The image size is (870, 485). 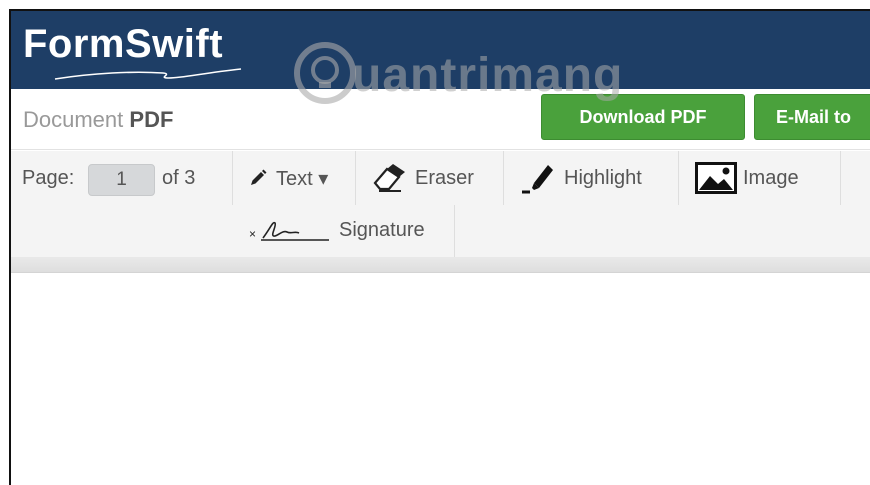 What do you see at coordinates (48, 177) in the screenshot?
I see `page-label: Page:` at bounding box center [48, 177].